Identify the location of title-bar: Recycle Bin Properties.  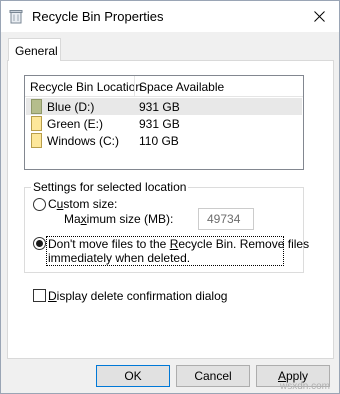
(170, 16).